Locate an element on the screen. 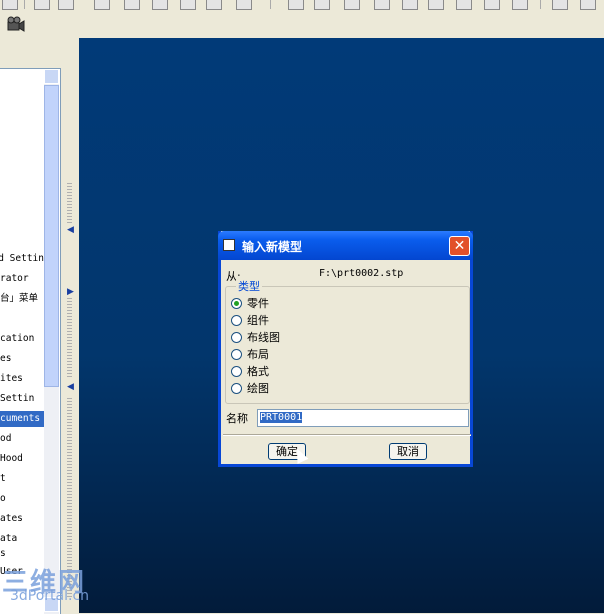 The image size is (604, 614). type-option-label: 格式 is located at coordinates (258, 371).